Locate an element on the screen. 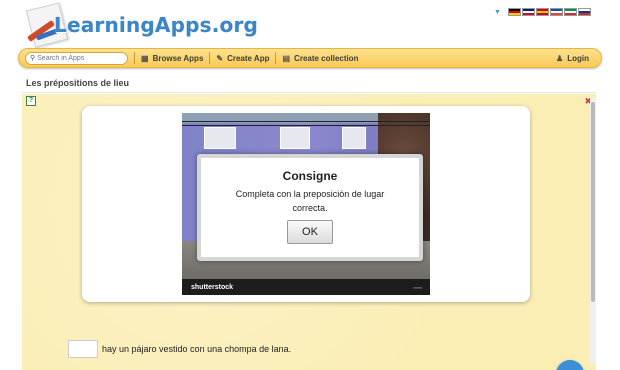  collection-icon: ▤ is located at coordinates (286, 58).